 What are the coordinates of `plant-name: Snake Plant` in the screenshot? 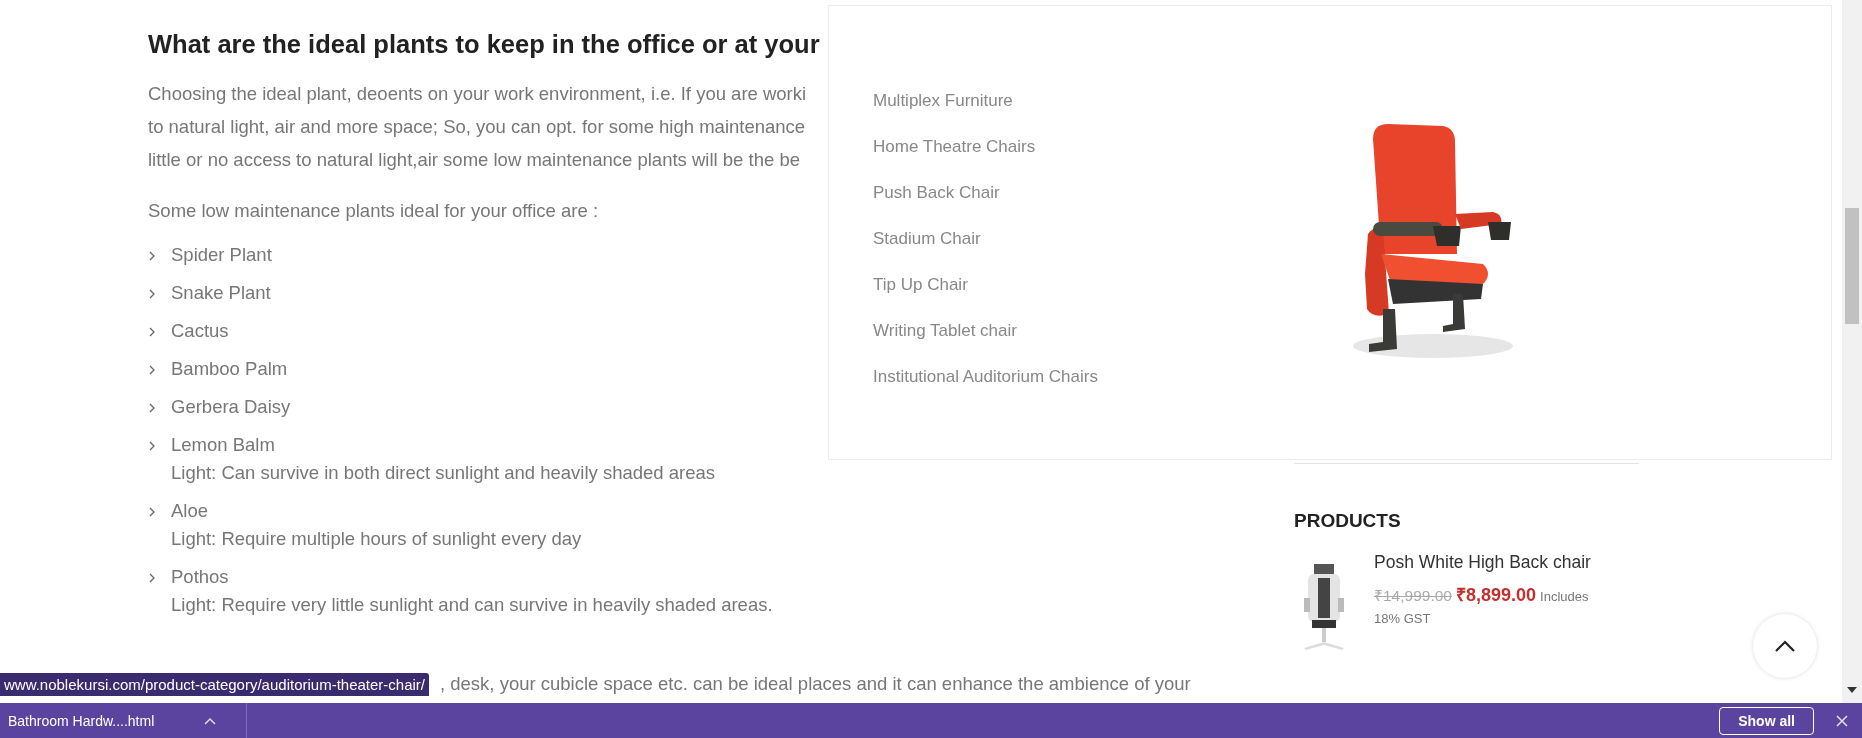 It's located at (221, 293).